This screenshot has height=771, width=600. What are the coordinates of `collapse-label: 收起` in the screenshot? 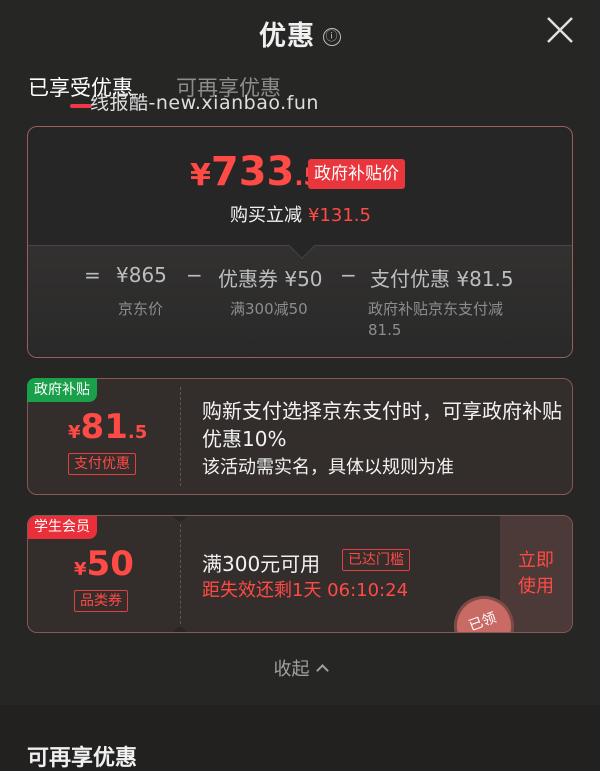 It's located at (291, 669).